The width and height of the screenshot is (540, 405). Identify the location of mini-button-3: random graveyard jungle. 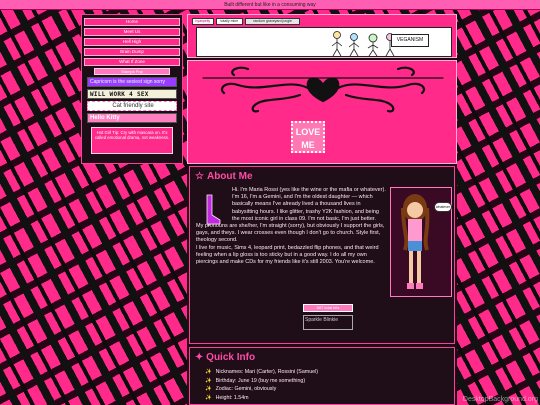
(272, 21).